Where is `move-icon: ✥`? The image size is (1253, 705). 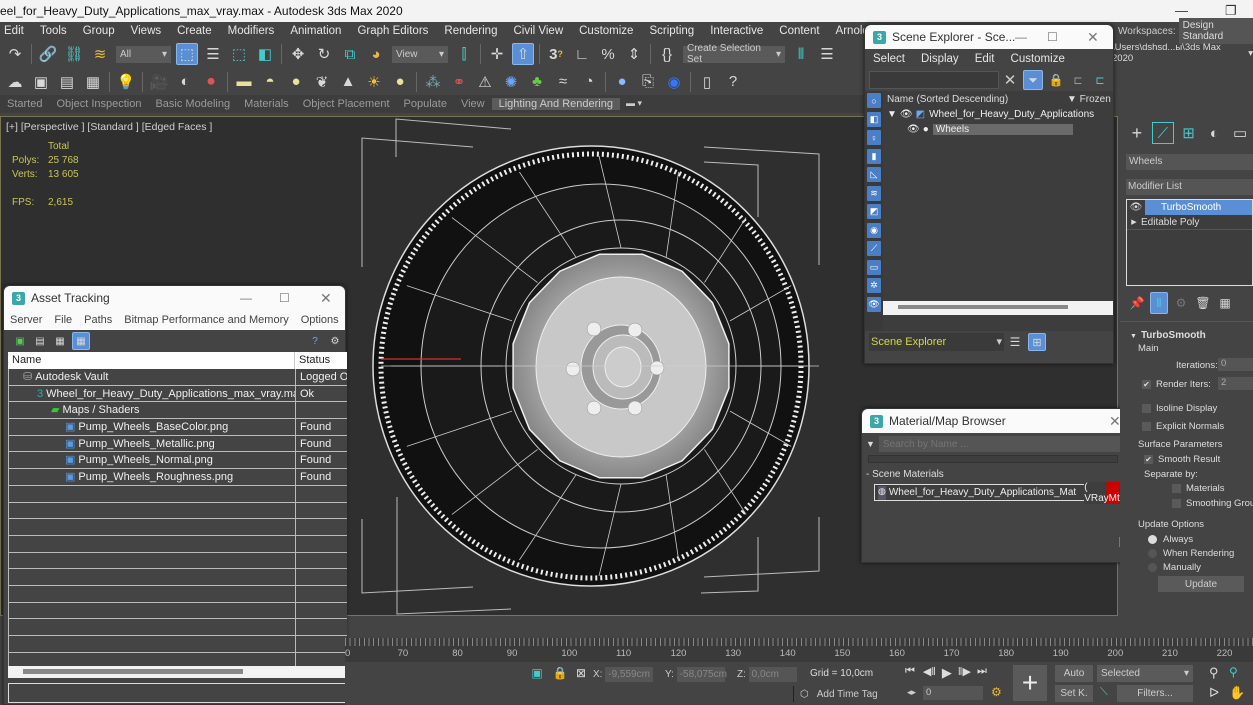 move-icon: ✥ is located at coordinates (298, 54).